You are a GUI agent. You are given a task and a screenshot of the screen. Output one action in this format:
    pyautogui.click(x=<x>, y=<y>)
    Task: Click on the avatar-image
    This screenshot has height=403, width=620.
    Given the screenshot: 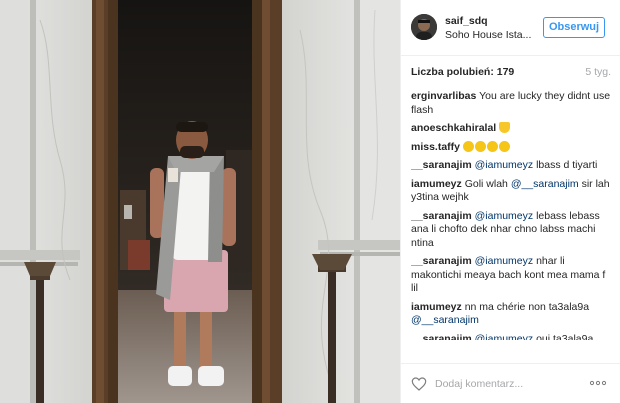 What is the action you would take?
    pyautogui.click(x=424, y=27)
    